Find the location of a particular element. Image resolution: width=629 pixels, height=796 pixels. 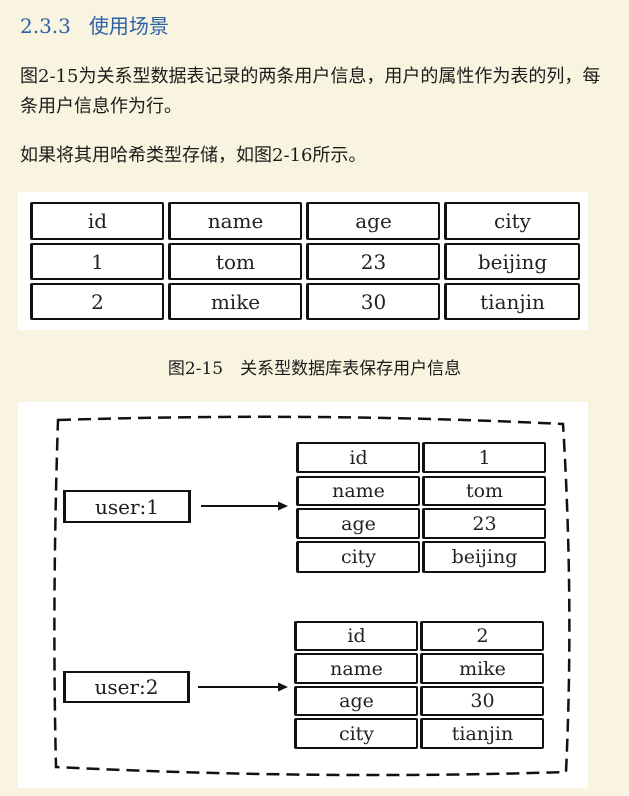

hash-key-box: user:2 is located at coordinates (126, 687).